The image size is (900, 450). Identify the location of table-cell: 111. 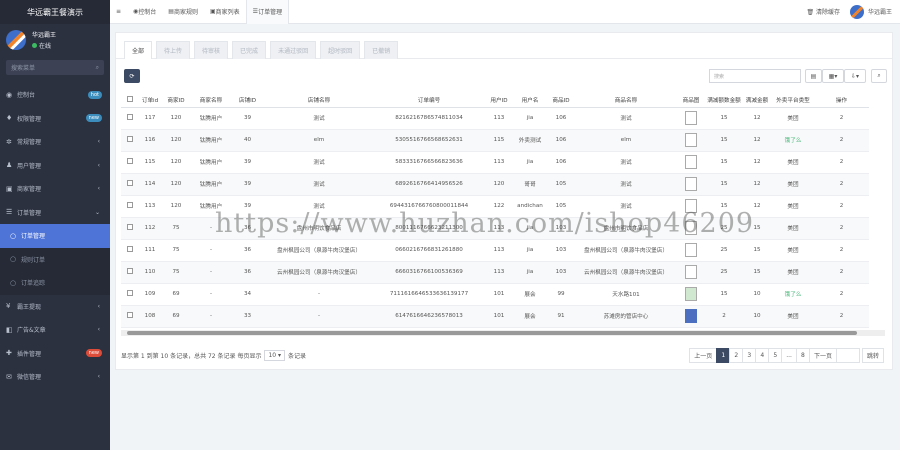
(150, 250).